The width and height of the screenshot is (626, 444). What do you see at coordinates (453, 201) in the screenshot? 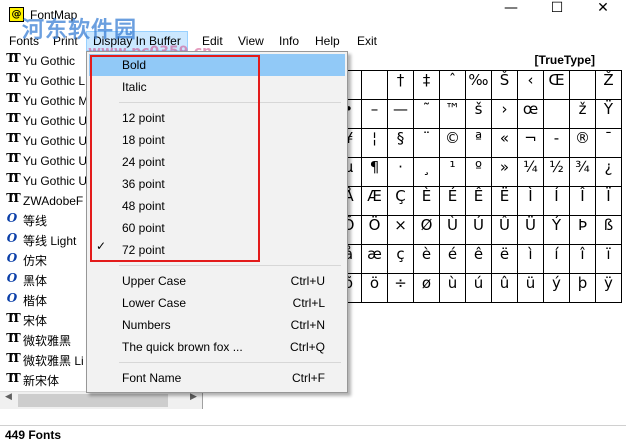
I see `char-cell: É` at bounding box center [453, 201].